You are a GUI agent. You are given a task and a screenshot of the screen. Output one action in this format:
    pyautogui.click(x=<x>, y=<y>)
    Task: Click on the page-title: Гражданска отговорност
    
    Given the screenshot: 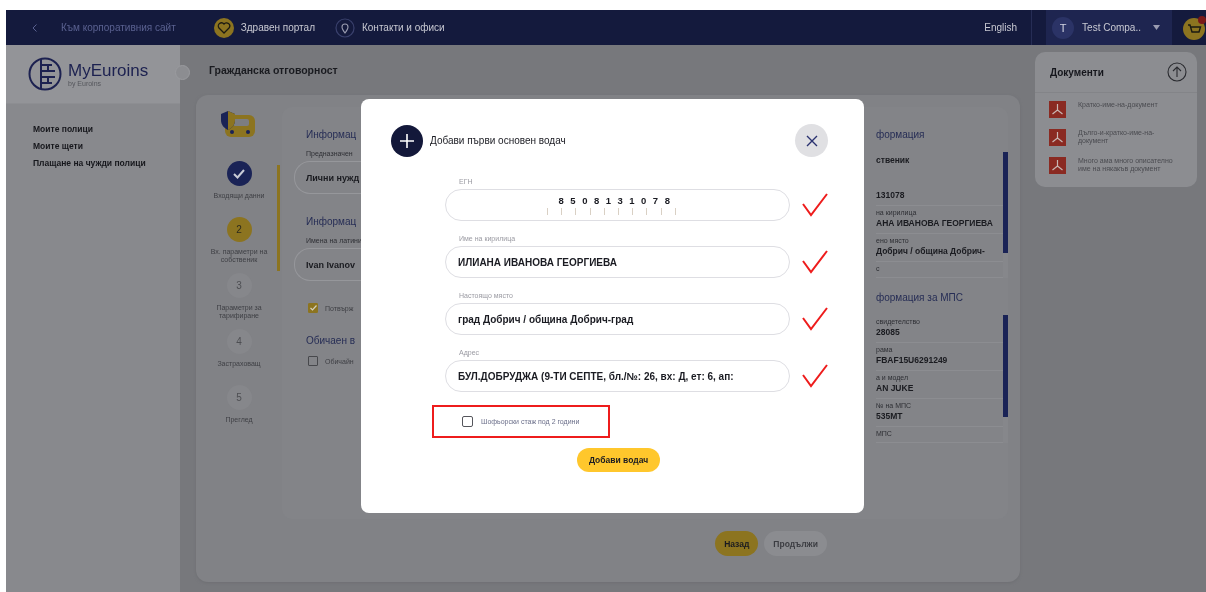 What is the action you would take?
    pyautogui.click(x=273, y=70)
    